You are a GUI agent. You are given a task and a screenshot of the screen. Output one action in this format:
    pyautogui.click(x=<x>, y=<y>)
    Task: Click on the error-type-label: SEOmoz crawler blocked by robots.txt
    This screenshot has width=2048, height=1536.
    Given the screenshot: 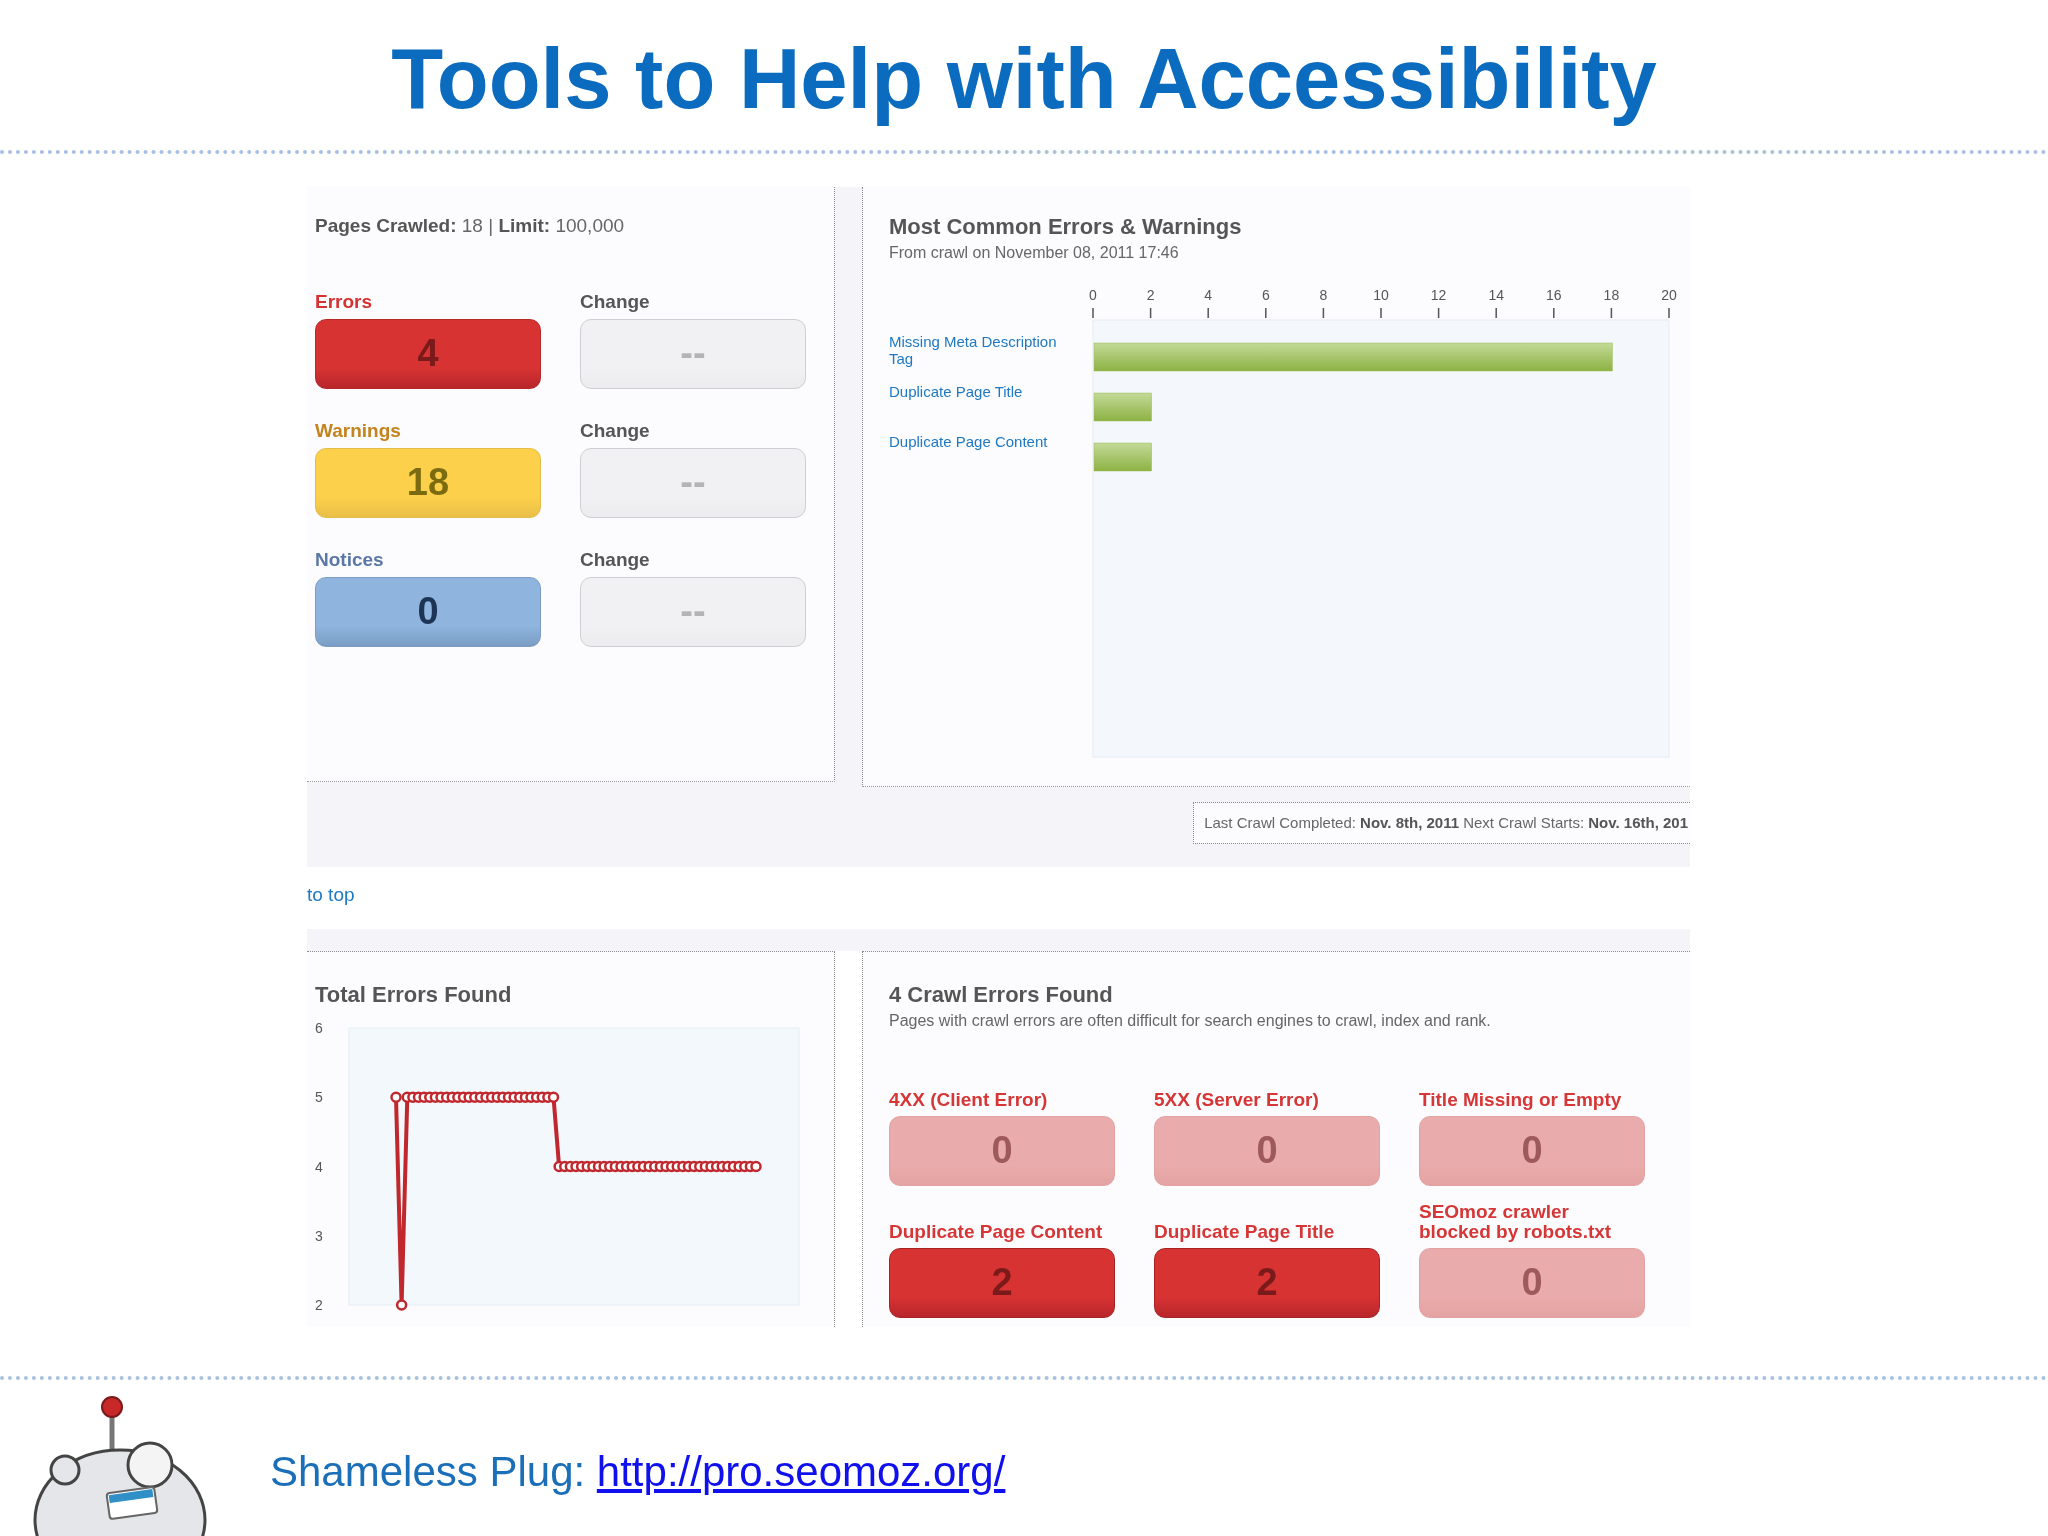 What is the action you would take?
    pyautogui.click(x=1516, y=1221)
    